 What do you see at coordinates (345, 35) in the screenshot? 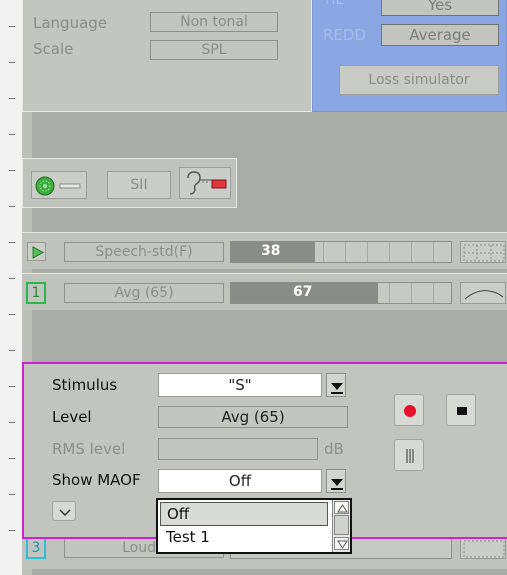
I see `redd-label: REDD` at bounding box center [345, 35].